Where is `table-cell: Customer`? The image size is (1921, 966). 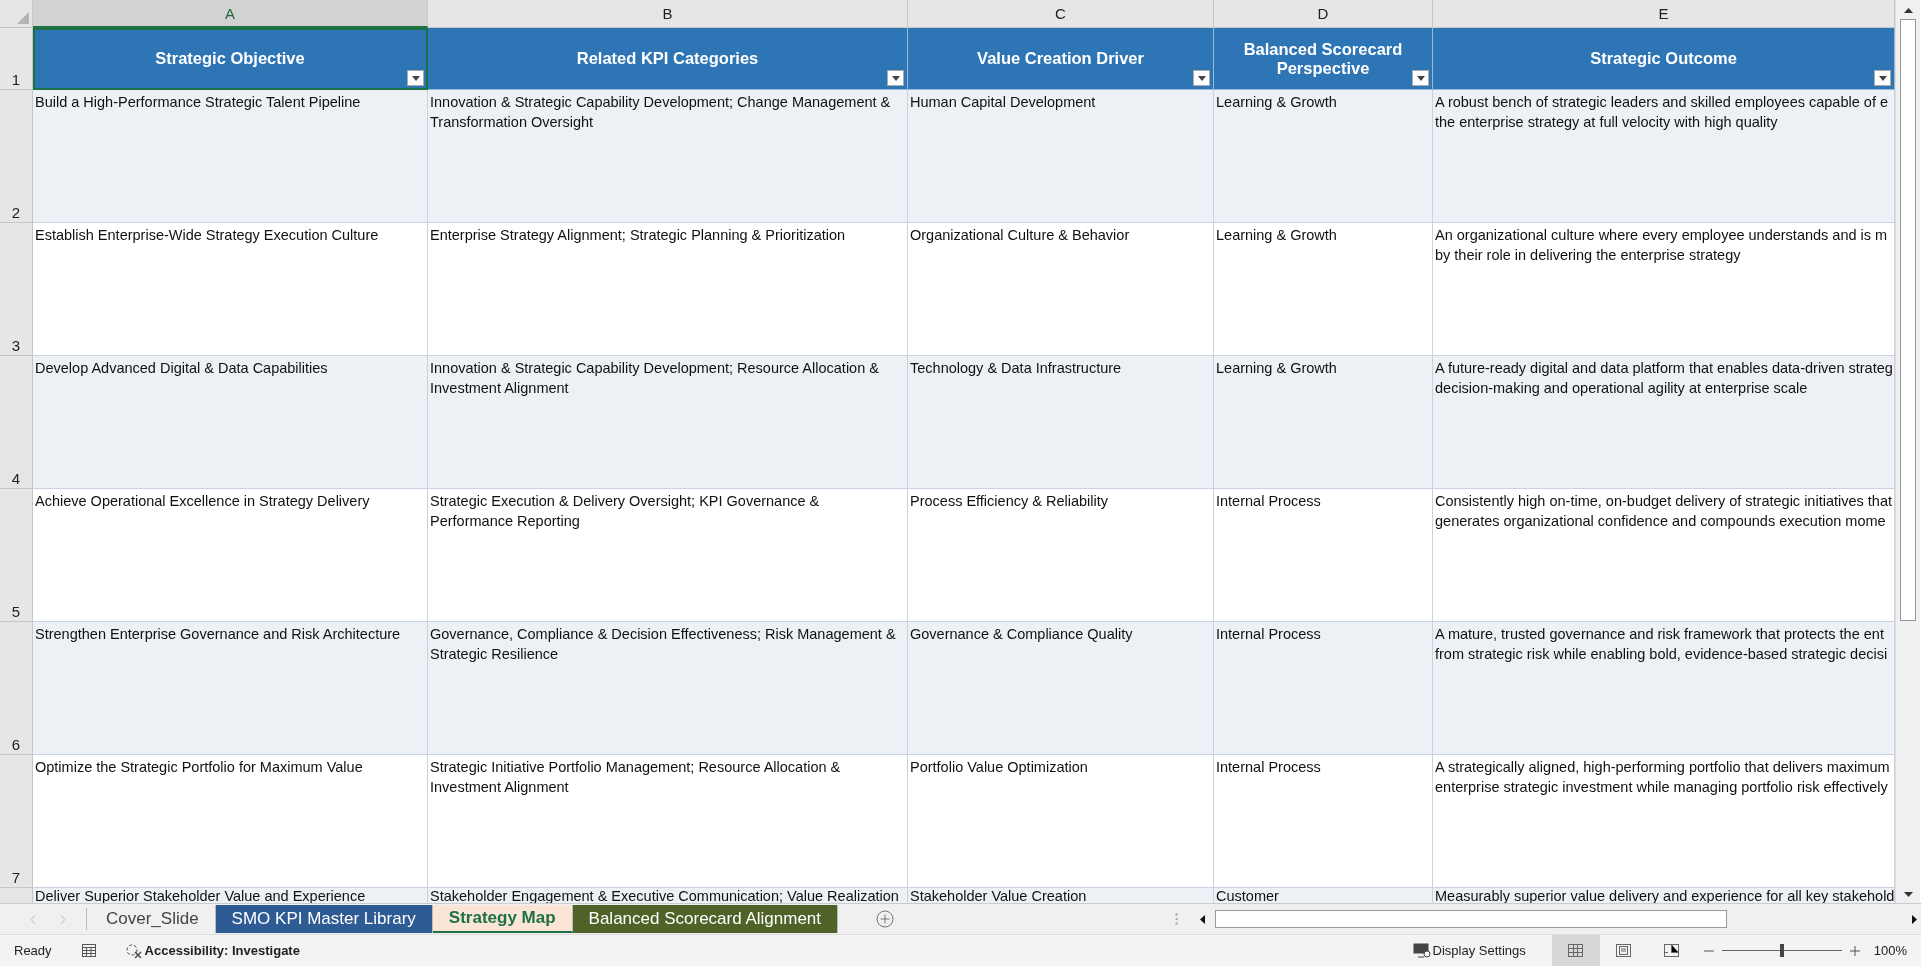 table-cell: Customer is located at coordinates (1323, 896).